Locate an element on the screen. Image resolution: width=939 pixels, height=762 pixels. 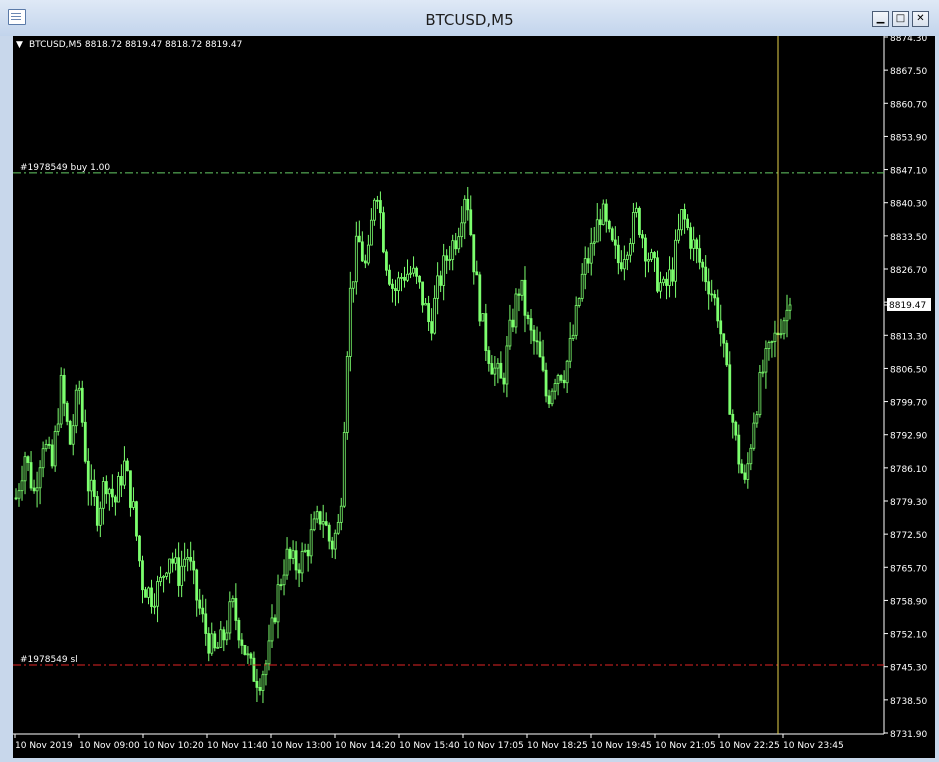
x-tick-label: 10 Nov 09:00 is located at coordinates (109, 746).